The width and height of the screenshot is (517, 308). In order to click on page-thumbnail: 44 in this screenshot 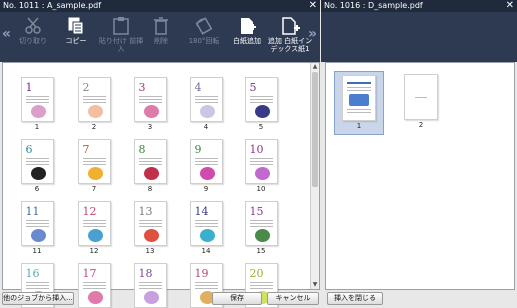, I will do `click(206, 104)`.